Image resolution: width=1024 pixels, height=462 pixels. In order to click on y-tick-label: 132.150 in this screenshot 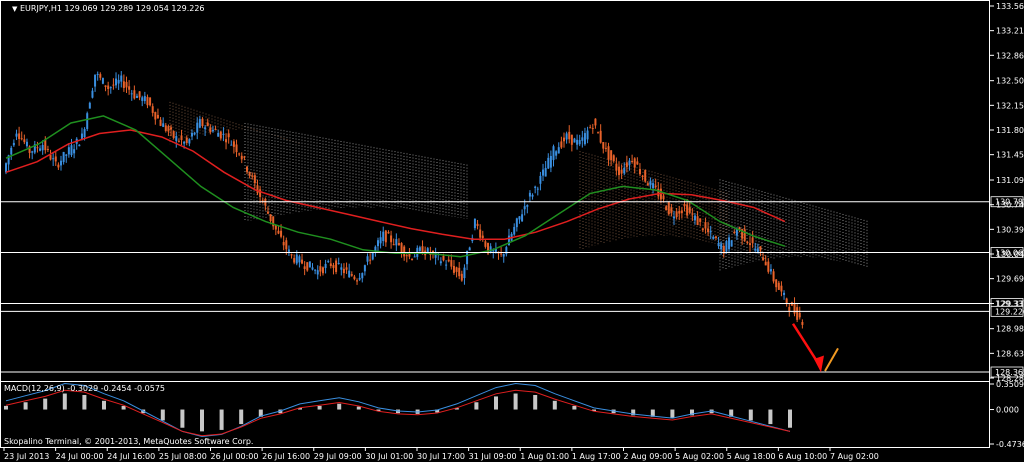, I will do `click(1010, 105)`.